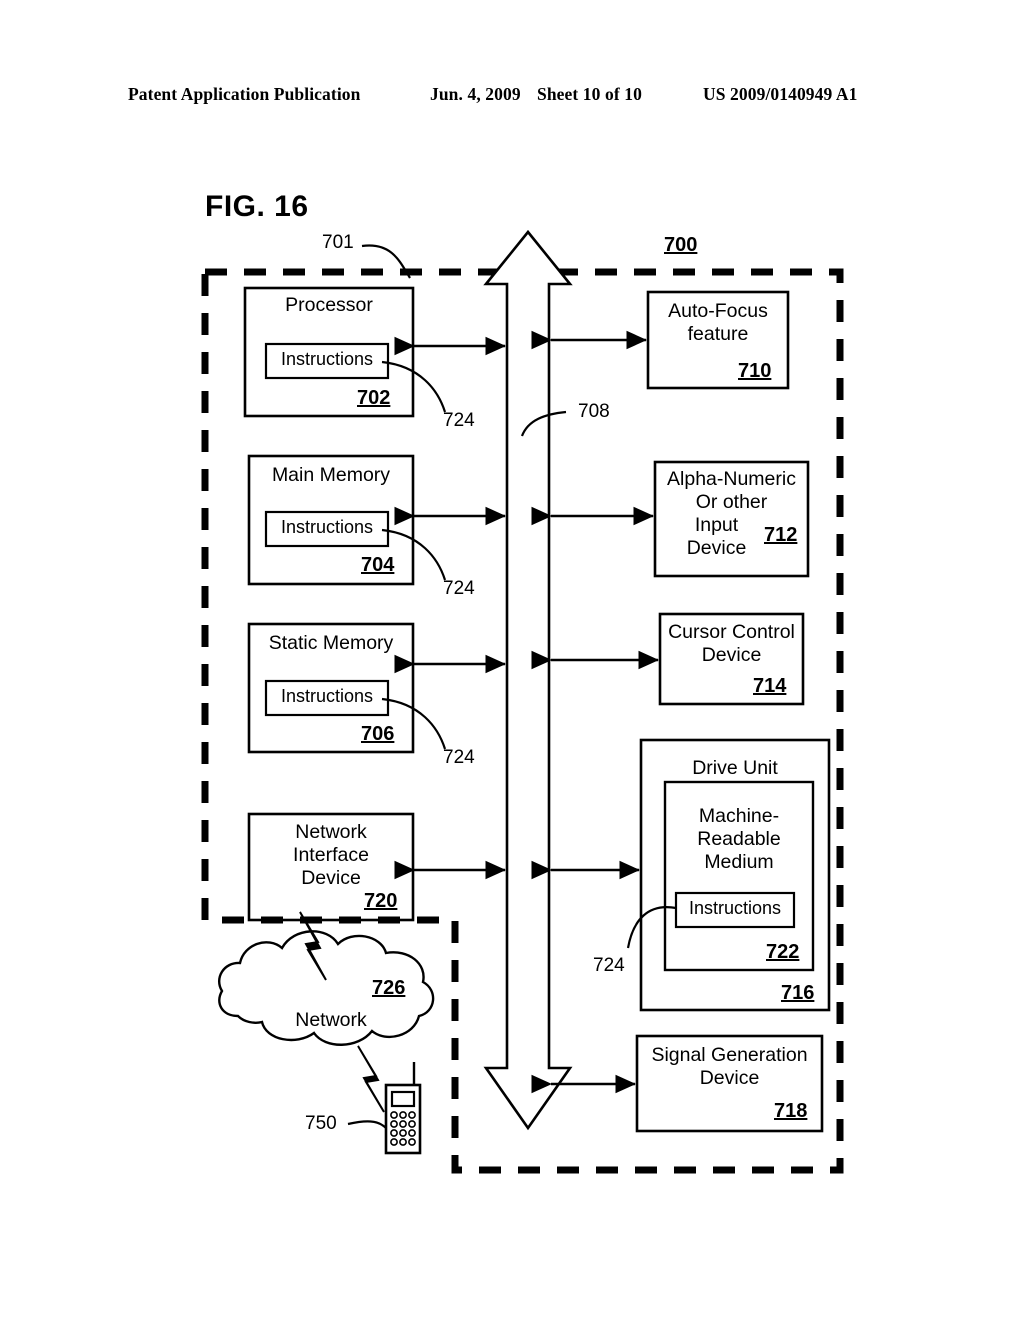  Describe the element at coordinates (735, 908) in the screenshot. I see `label-medium-instructions: Instructions` at that location.